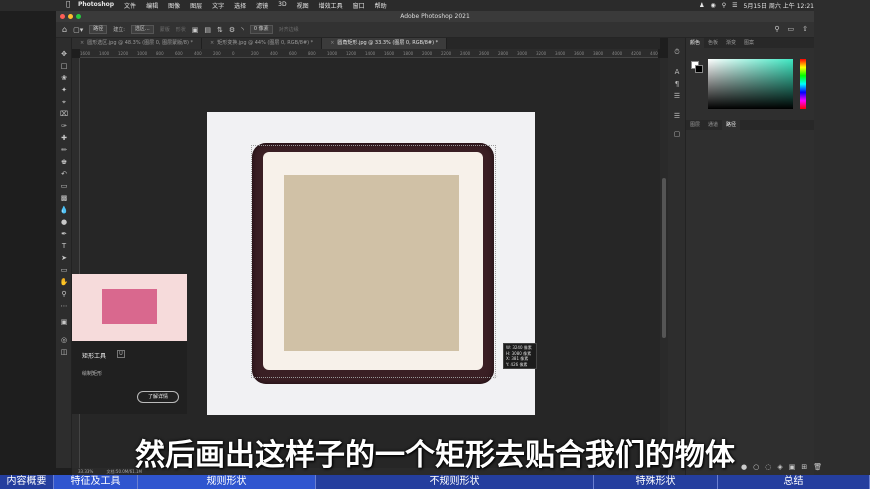 Image resolution: width=870 pixels, height=489 pixels. Describe the element at coordinates (303, 5) in the screenshot. I see `menu-view: 视图` at that location.